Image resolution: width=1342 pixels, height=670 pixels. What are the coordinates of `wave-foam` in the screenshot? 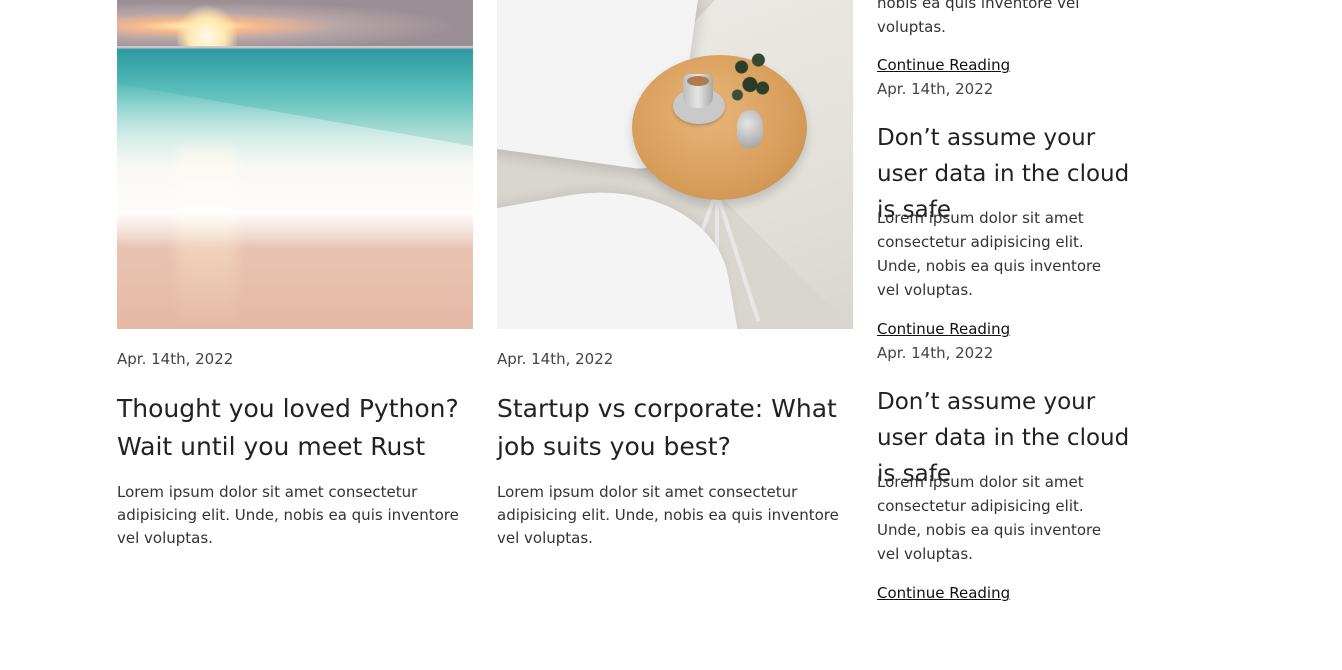 It's located at (295, 200).